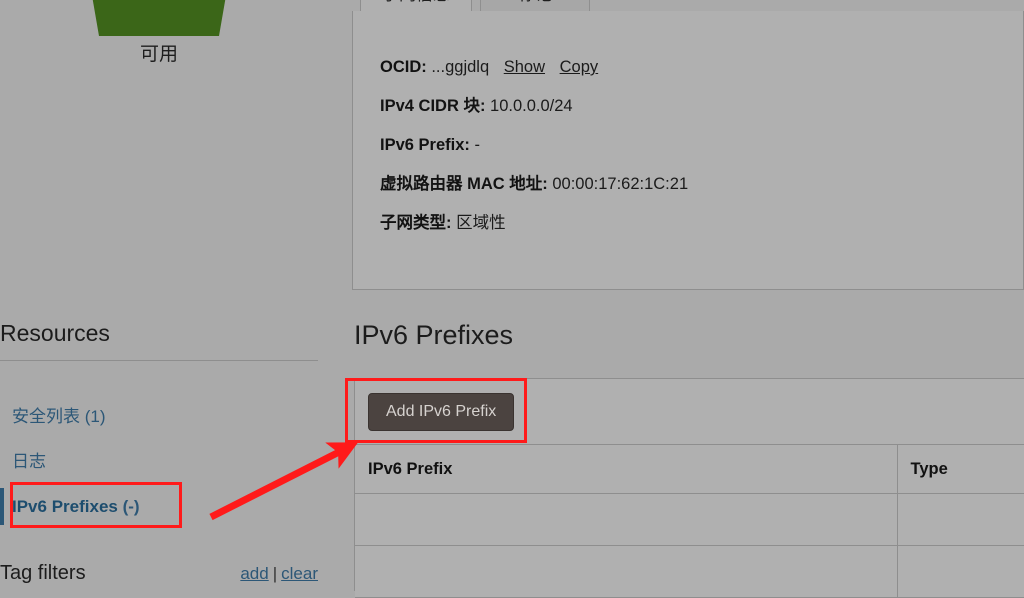 The image size is (1024, 598). Describe the element at coordinates (524, 67) in the screenshot. I see `ocid-show-link: Show` at that location.